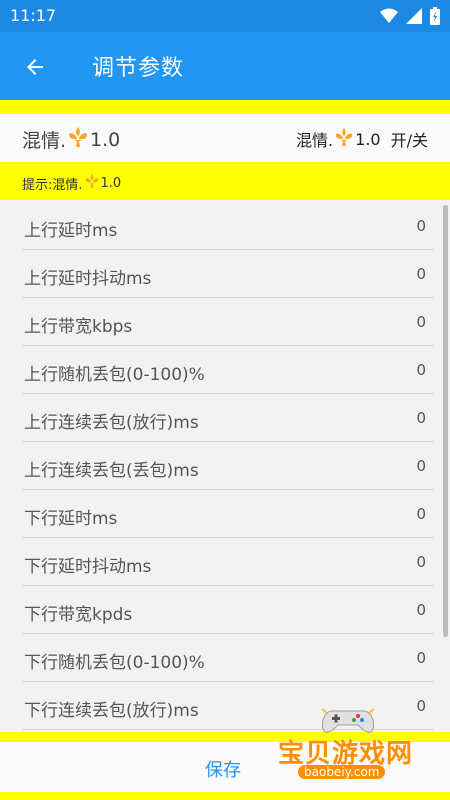  What do you see at coordinates (111, 183) in the screenshot?
I see `tip-version: 1.0` at bounding box center [111, 183].